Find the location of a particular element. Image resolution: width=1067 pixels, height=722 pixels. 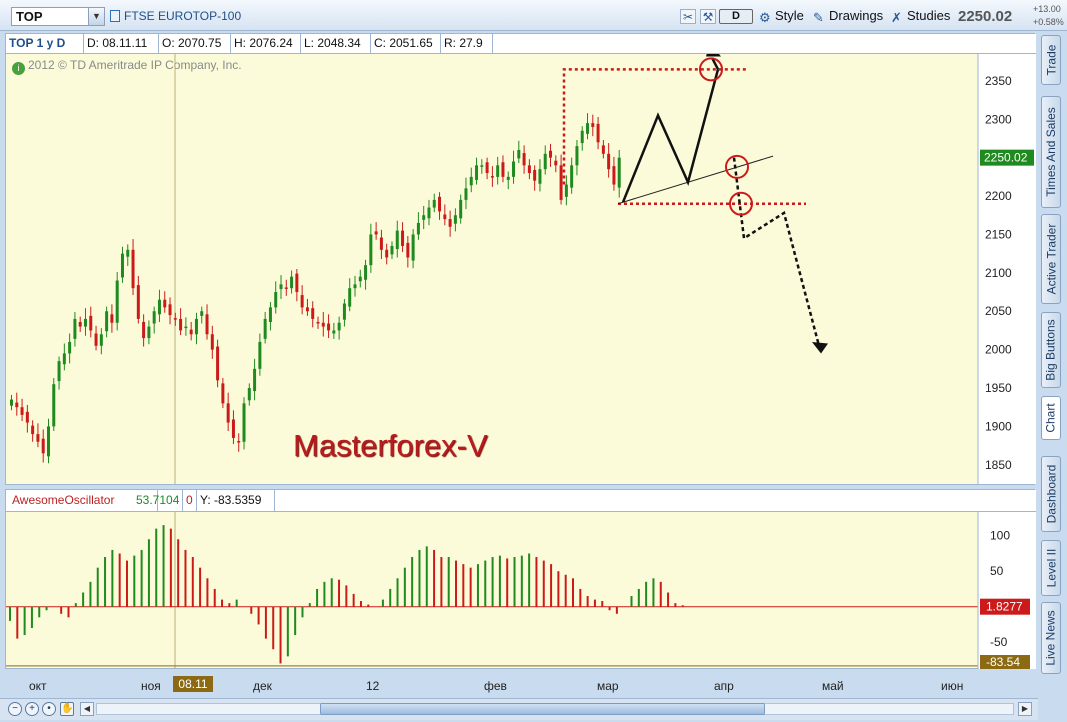

aggregation-button: D is located at coordinates (736, 16).